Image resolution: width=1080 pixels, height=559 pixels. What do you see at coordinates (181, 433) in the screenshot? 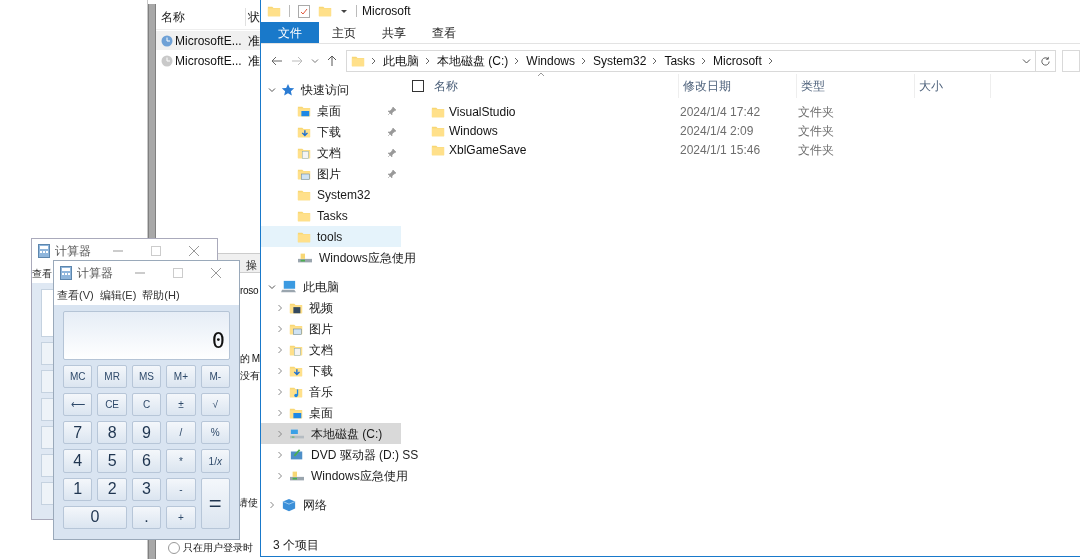
I see `calculator-key: /` at bounding box center [181, 433].